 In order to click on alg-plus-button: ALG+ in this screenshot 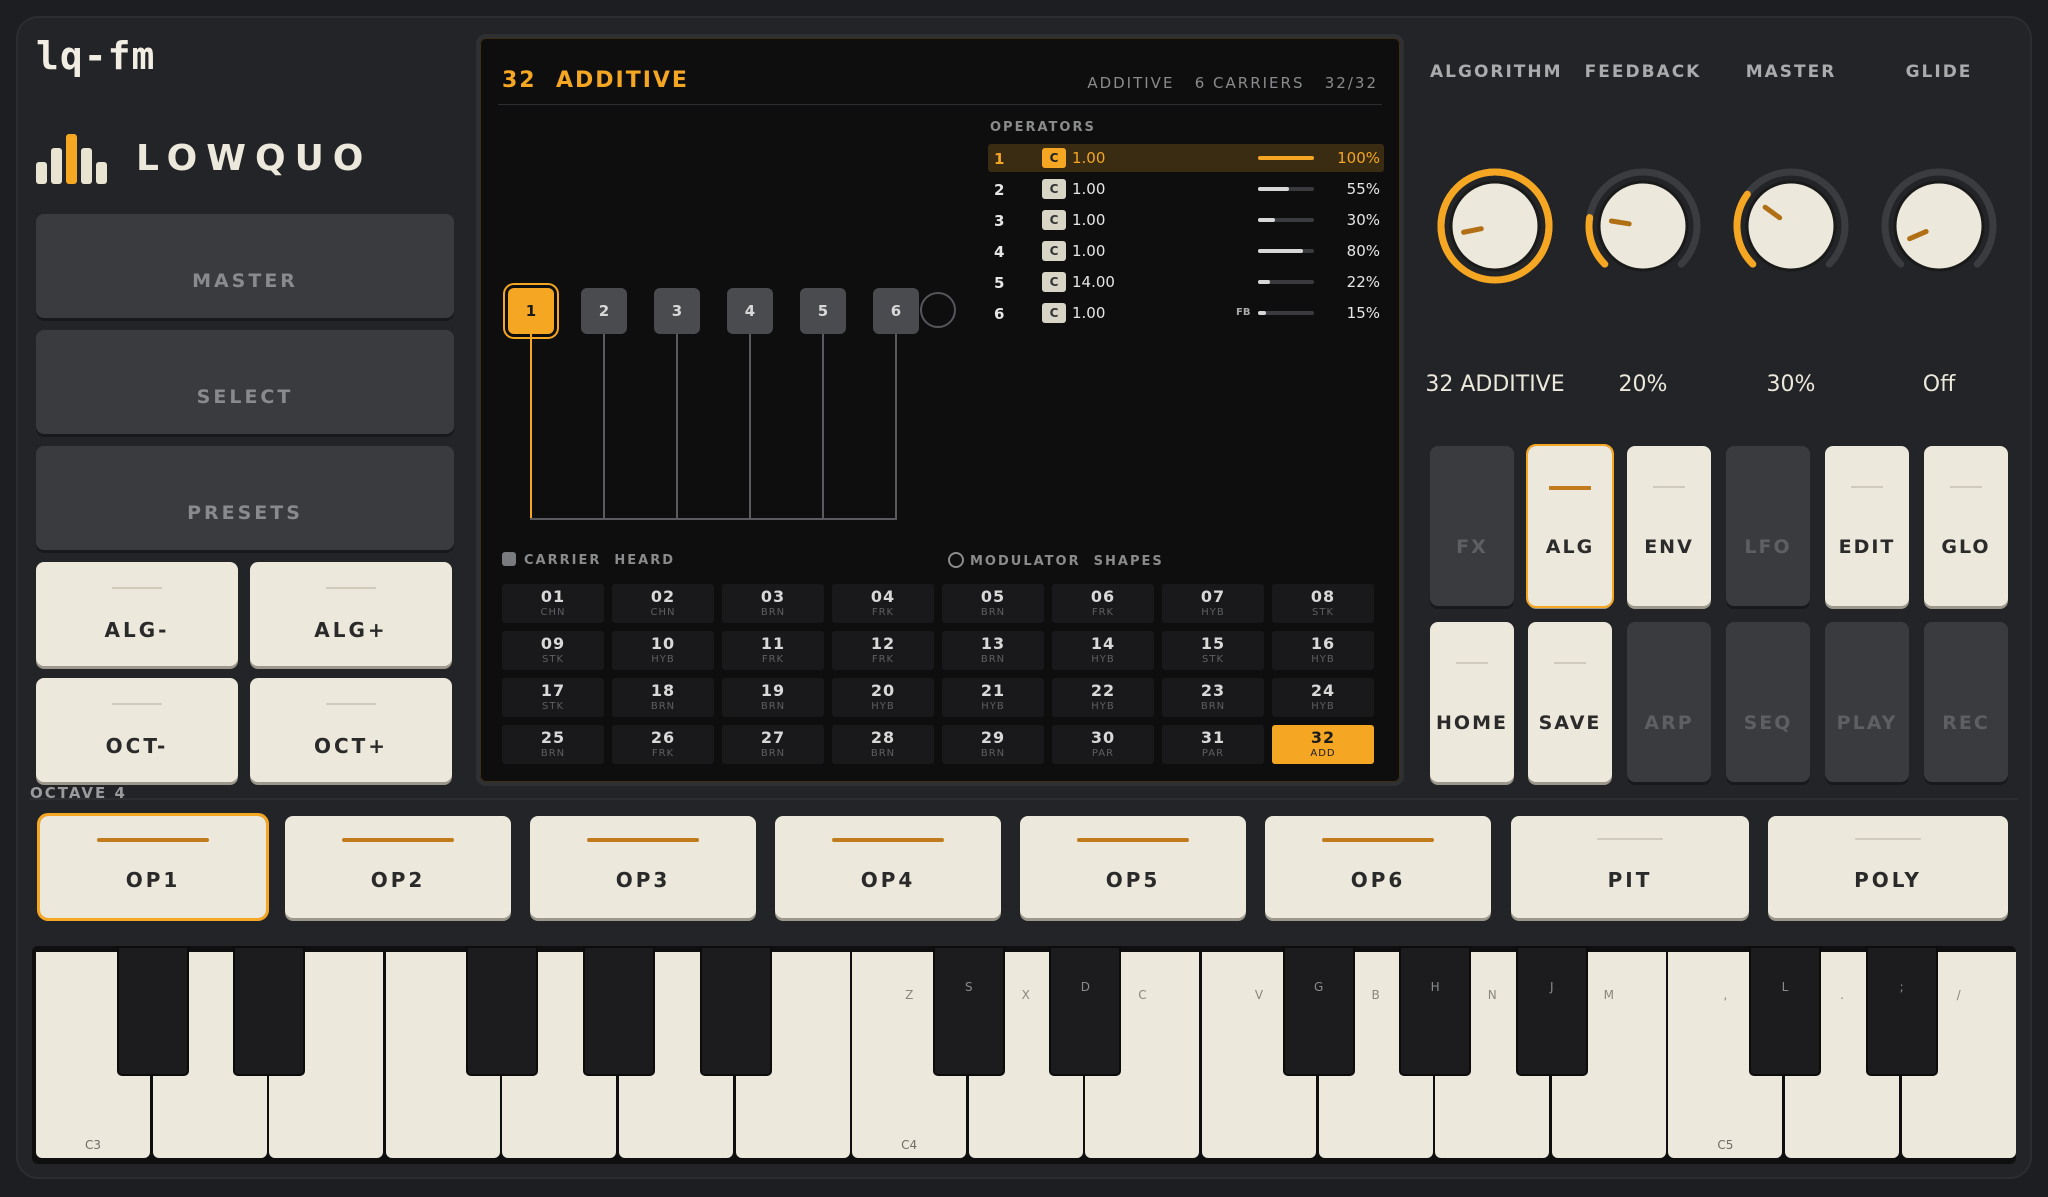, I will do `click(351, 614)`.